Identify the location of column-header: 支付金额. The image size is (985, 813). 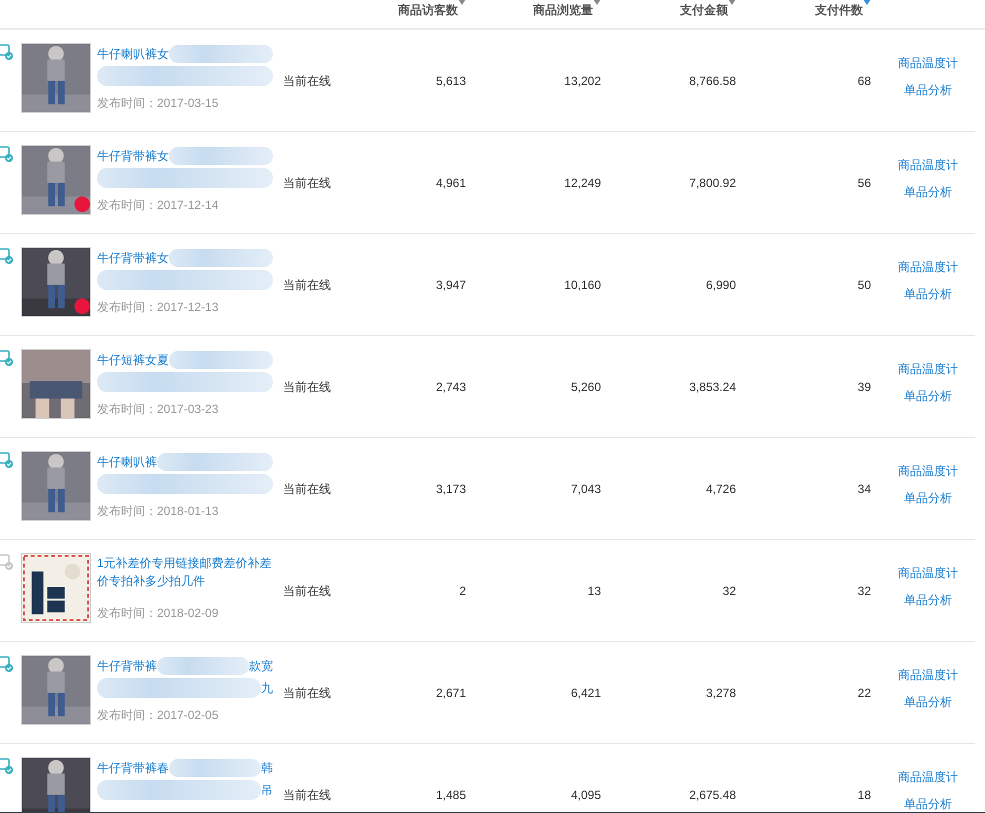
(704, 10).